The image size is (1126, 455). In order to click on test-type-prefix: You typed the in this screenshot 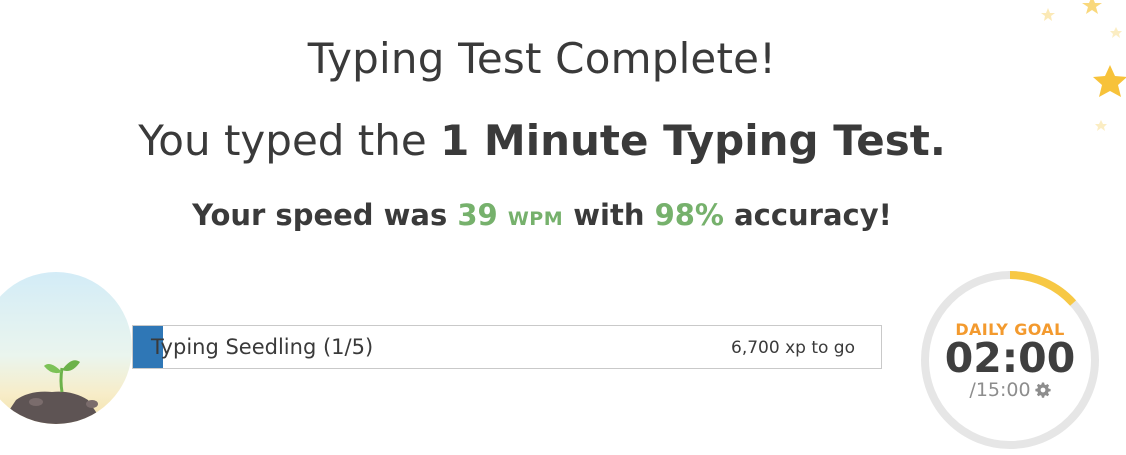, I will do `click(289, 140)`.